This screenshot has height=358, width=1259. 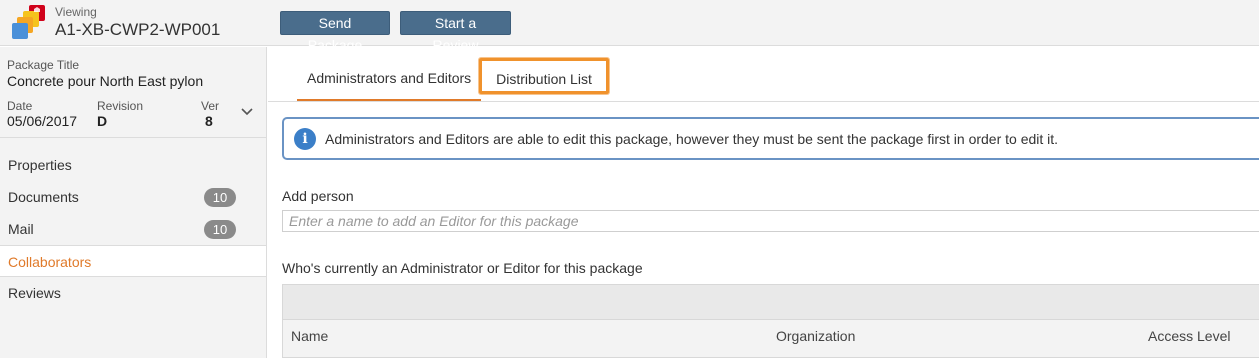 I want to click on info-icon: i, so click(x=305, y=139).